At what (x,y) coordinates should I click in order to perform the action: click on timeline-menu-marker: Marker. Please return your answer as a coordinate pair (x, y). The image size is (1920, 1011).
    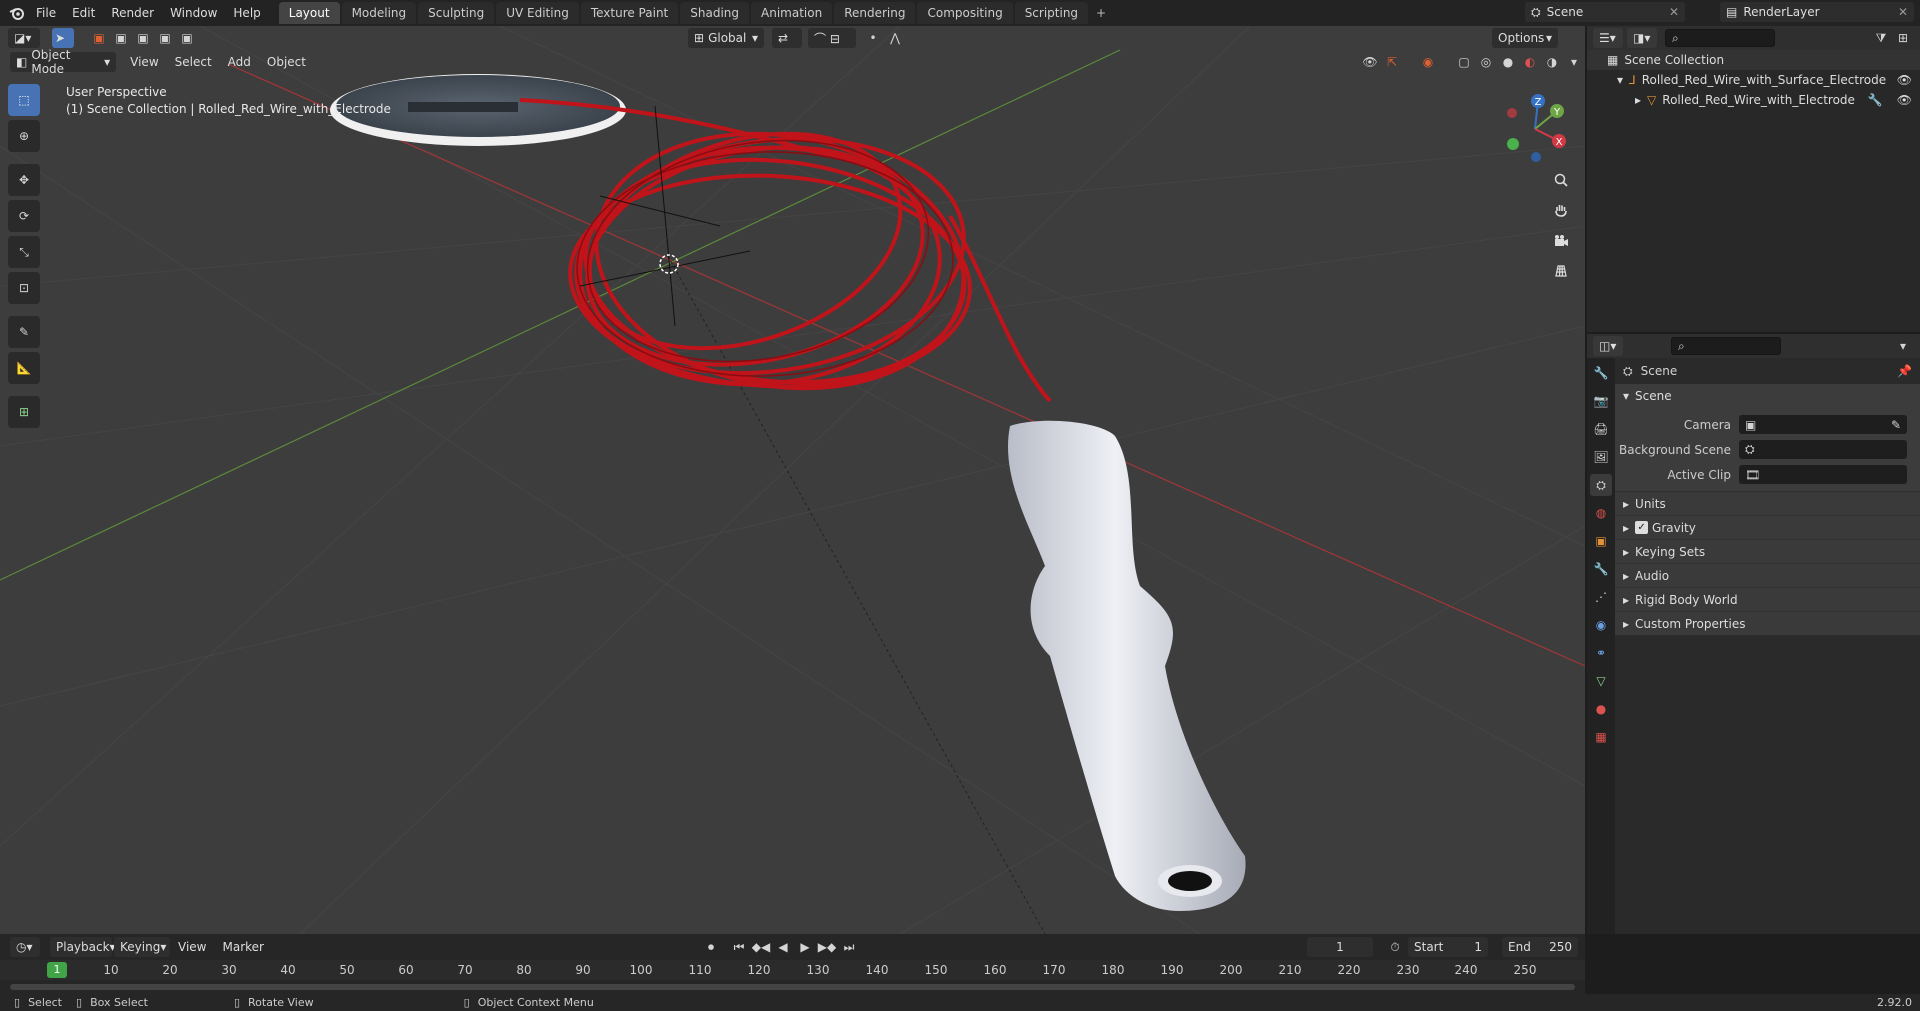
    Looking at the image, I should click on (242, 947).